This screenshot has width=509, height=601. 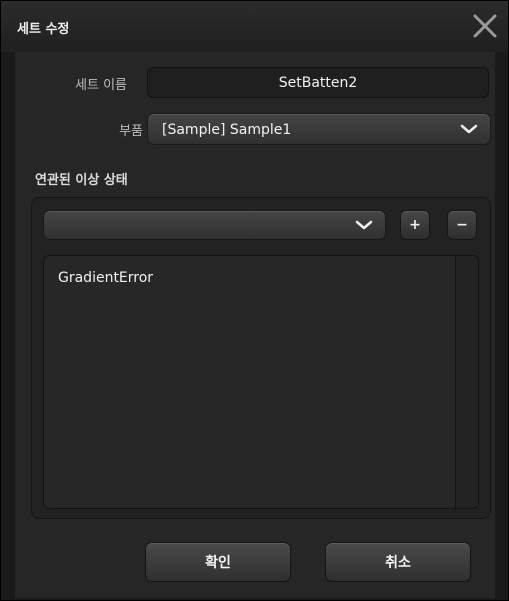 I want to click on cancel-button: 취소, so click(x=398, y=562).